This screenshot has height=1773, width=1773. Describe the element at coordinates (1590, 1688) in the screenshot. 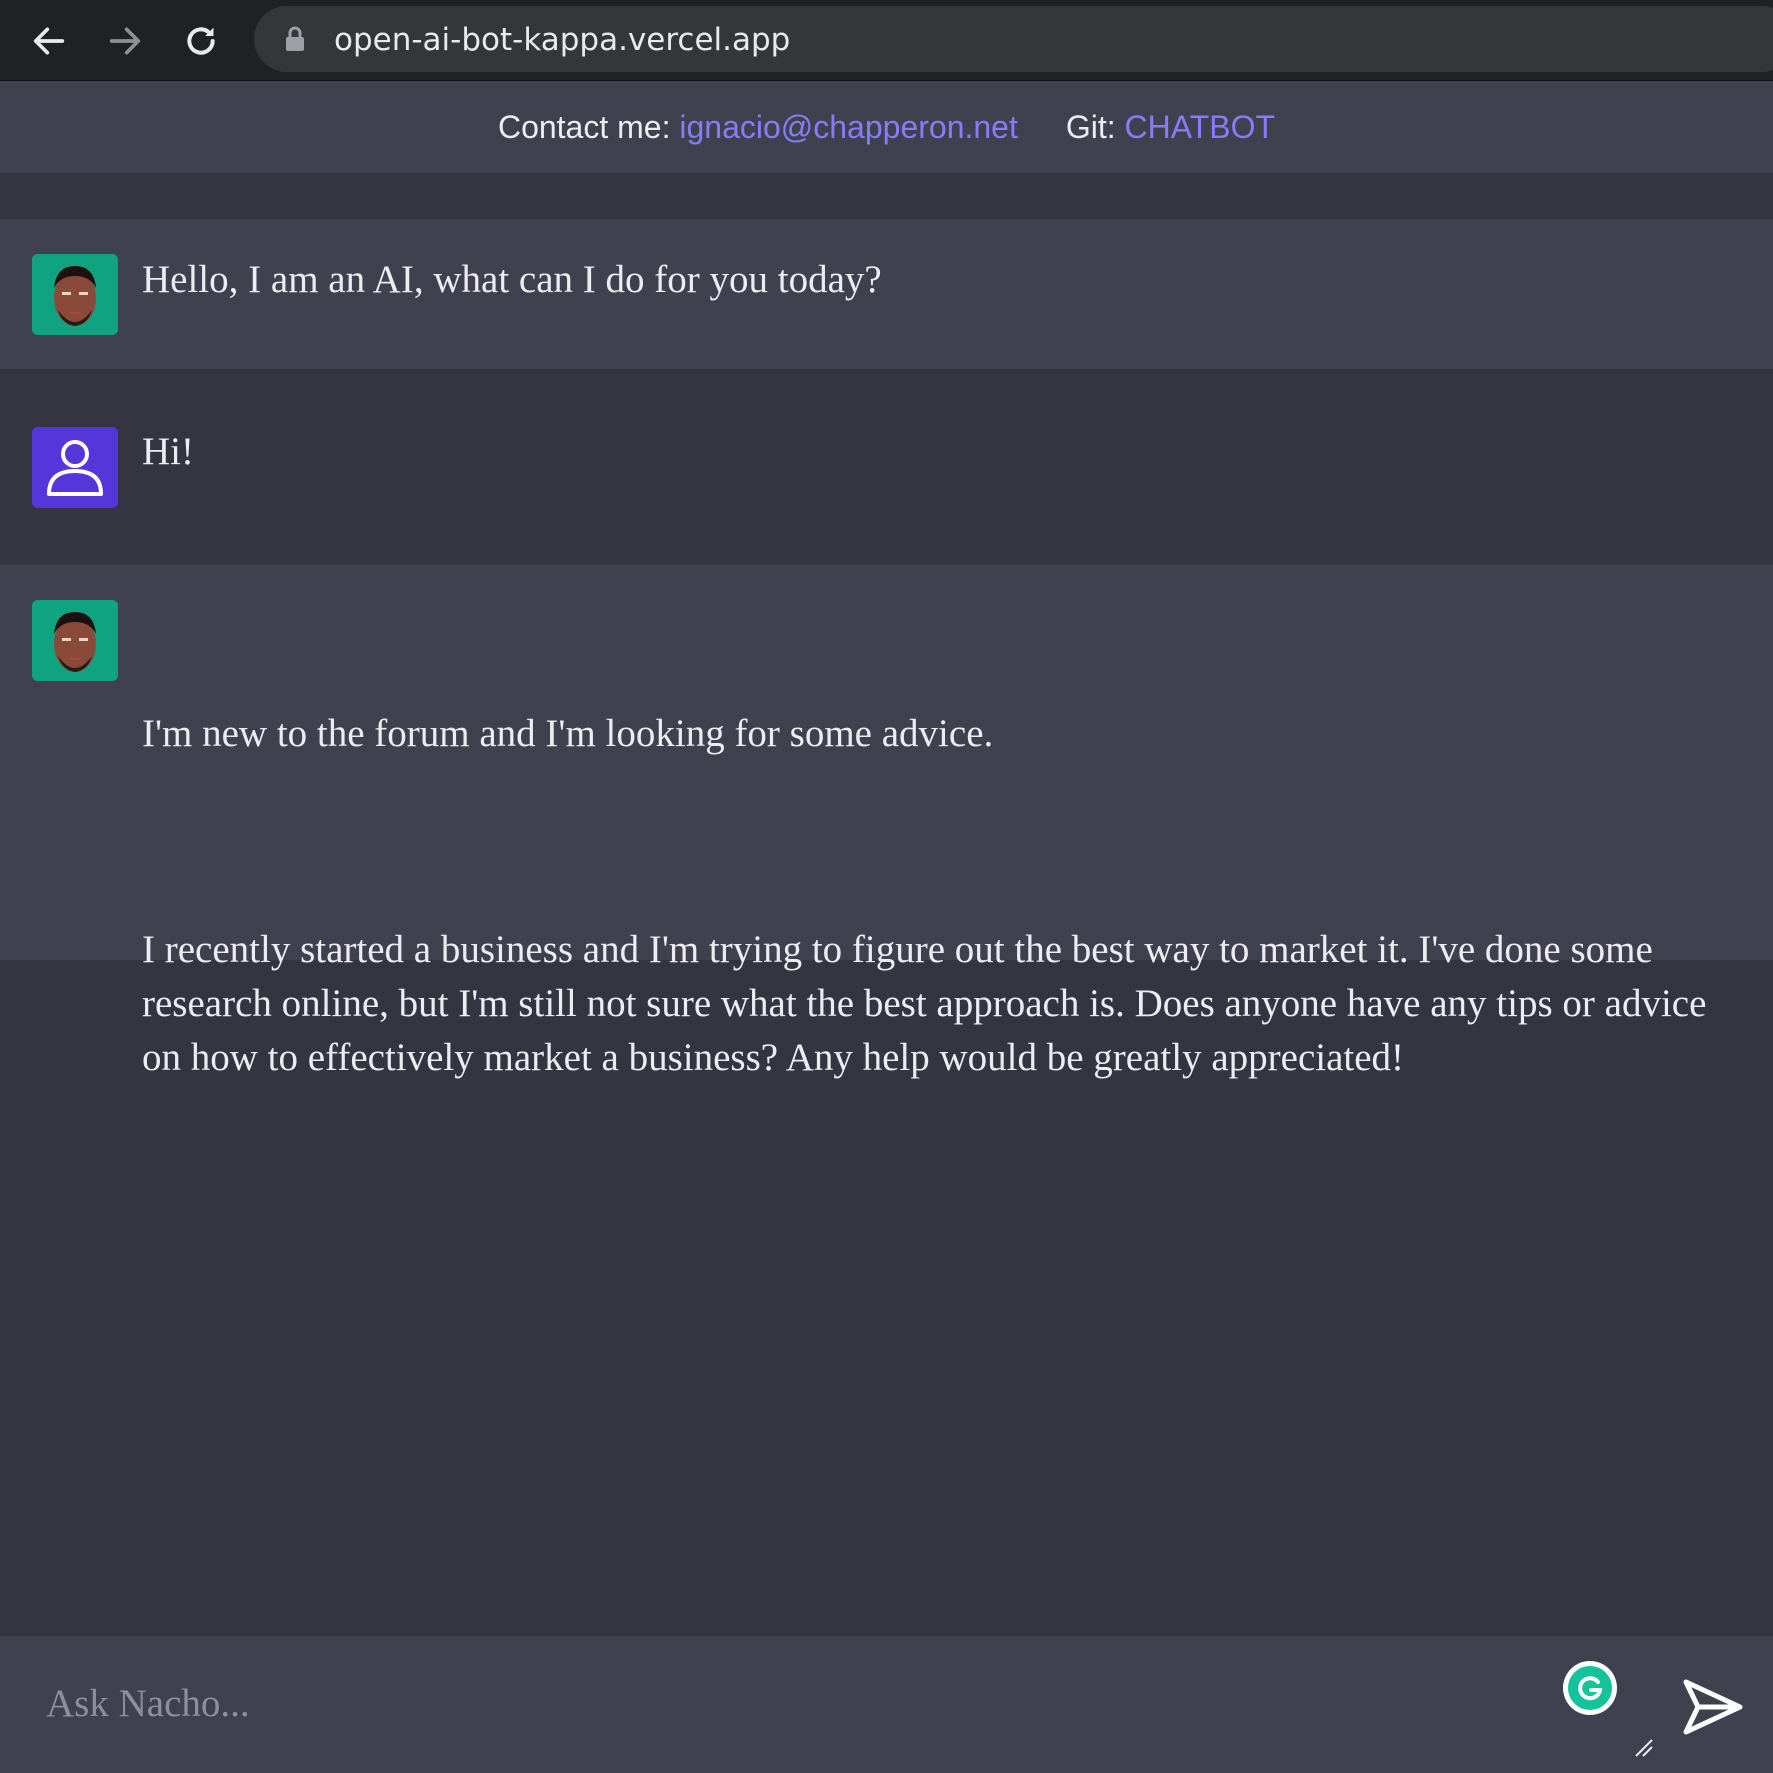

I see `grammarly-icon` at that location.